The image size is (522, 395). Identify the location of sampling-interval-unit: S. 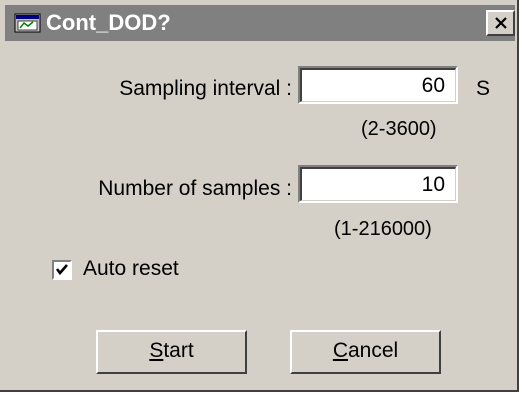
(483, 88).